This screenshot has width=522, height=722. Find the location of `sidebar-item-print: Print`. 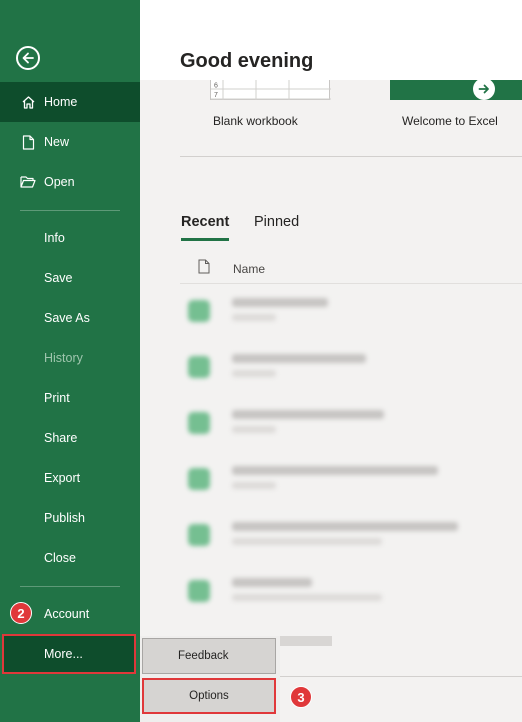

sidebar-item-print: Print is located at coordinates (70, 398).